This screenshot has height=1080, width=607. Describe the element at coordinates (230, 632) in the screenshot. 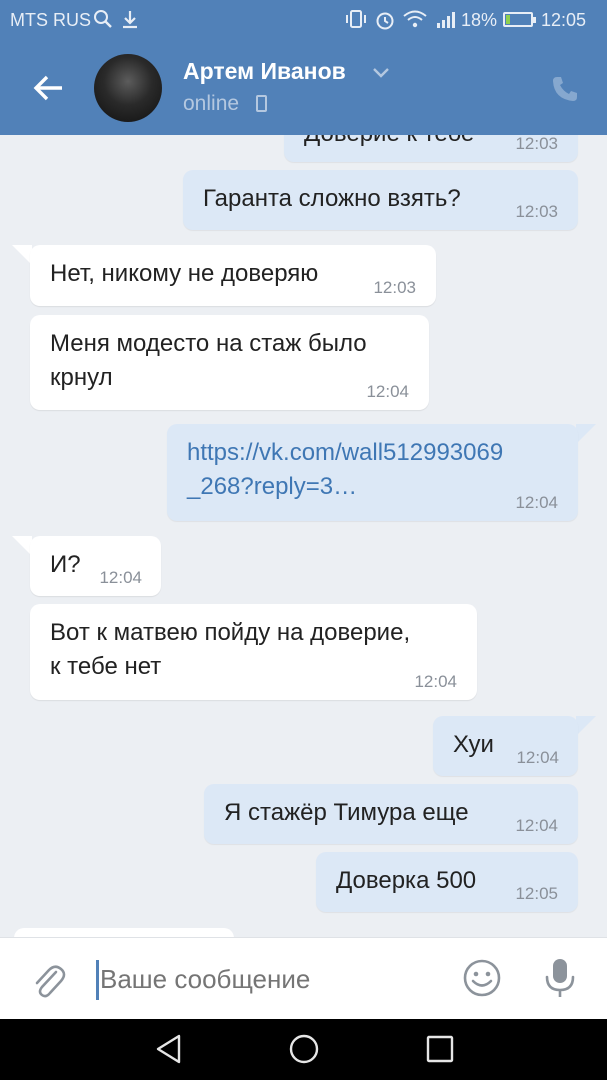

I see `message-text-line-1: Вот к матвею пойду на доверие,` at that location.